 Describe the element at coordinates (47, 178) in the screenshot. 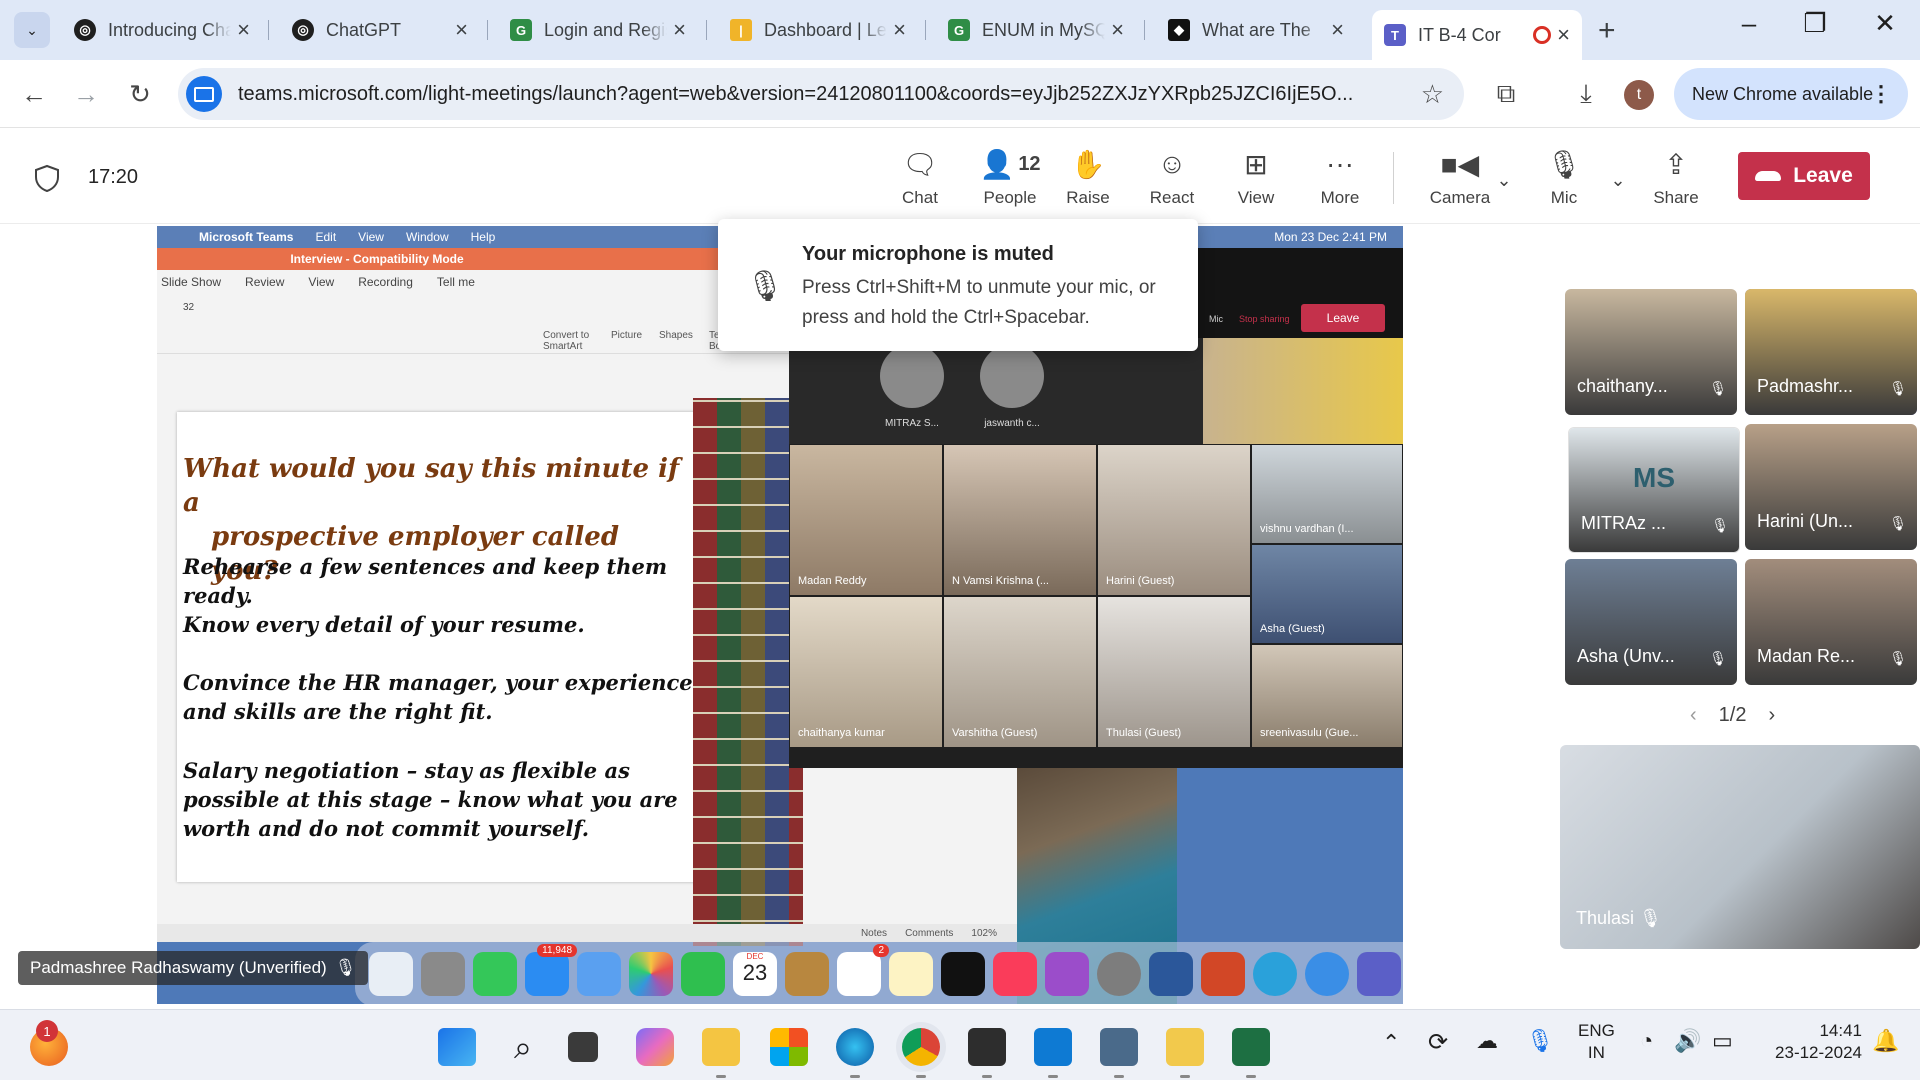

I see `shield-icon` at that location.